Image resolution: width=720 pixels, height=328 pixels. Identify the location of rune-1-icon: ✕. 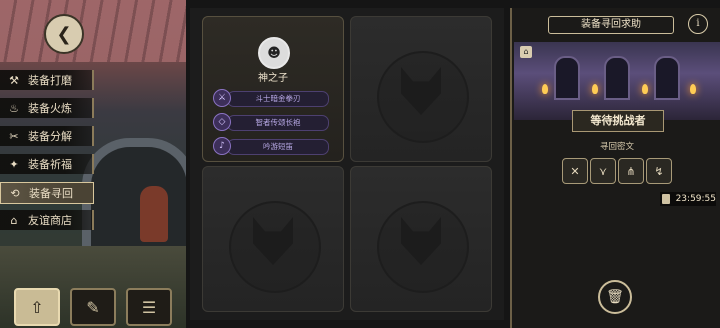
(575, 171).